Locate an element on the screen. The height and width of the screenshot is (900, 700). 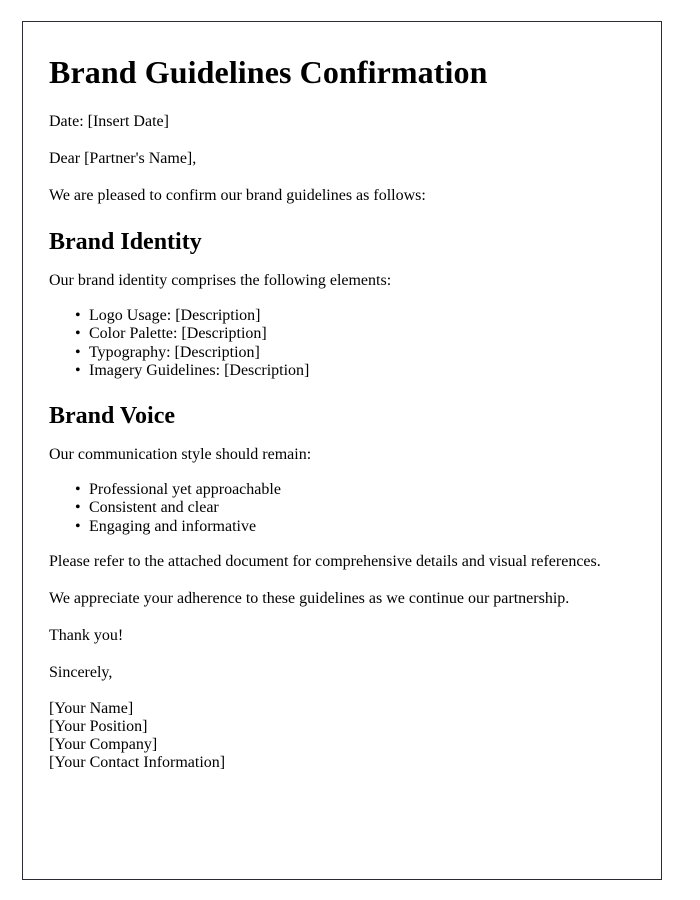
list-item: Logo Usage: [Description] is located at coordinates (342, 316).